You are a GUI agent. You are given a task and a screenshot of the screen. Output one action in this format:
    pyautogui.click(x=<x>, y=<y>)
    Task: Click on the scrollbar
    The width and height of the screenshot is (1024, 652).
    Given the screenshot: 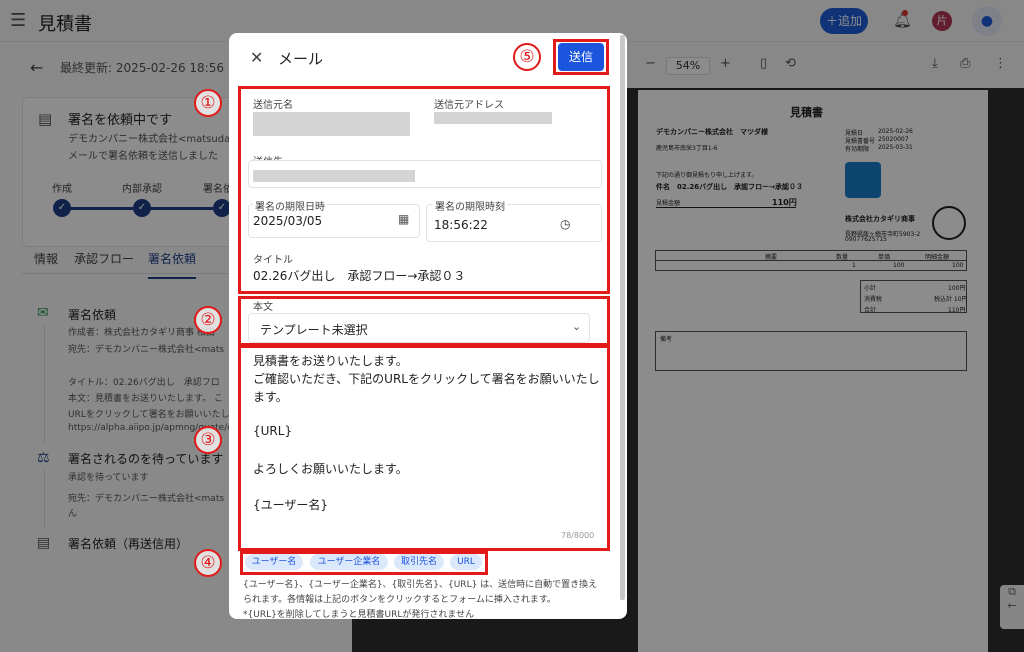 What is the action you would take?
    pyautogui.click(x=622, y=317)
    